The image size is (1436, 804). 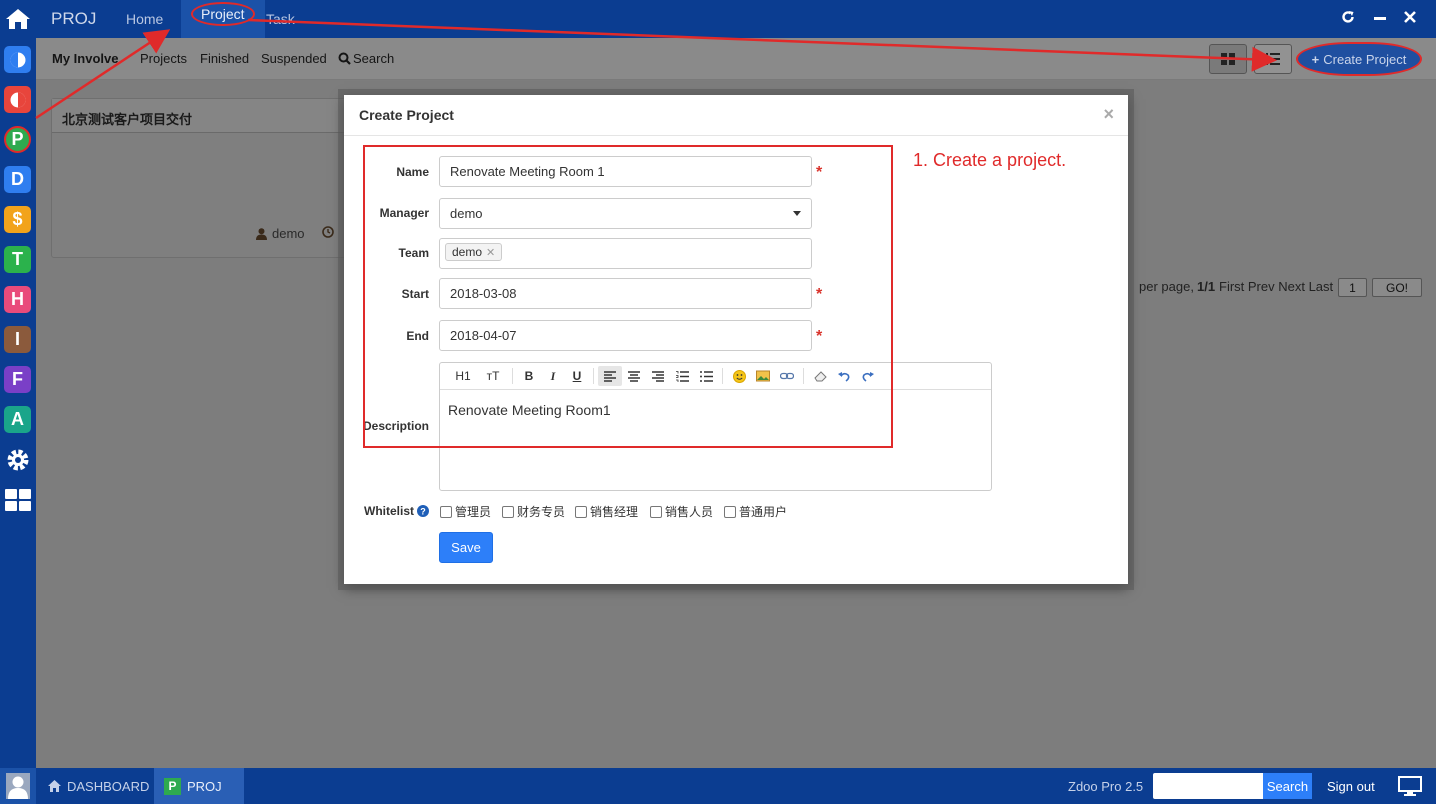 What do you see at coordinates (541, 512) in the screenshot?
I see `whitelist-option-label: 财务专员` at bounding box center [541, 512].